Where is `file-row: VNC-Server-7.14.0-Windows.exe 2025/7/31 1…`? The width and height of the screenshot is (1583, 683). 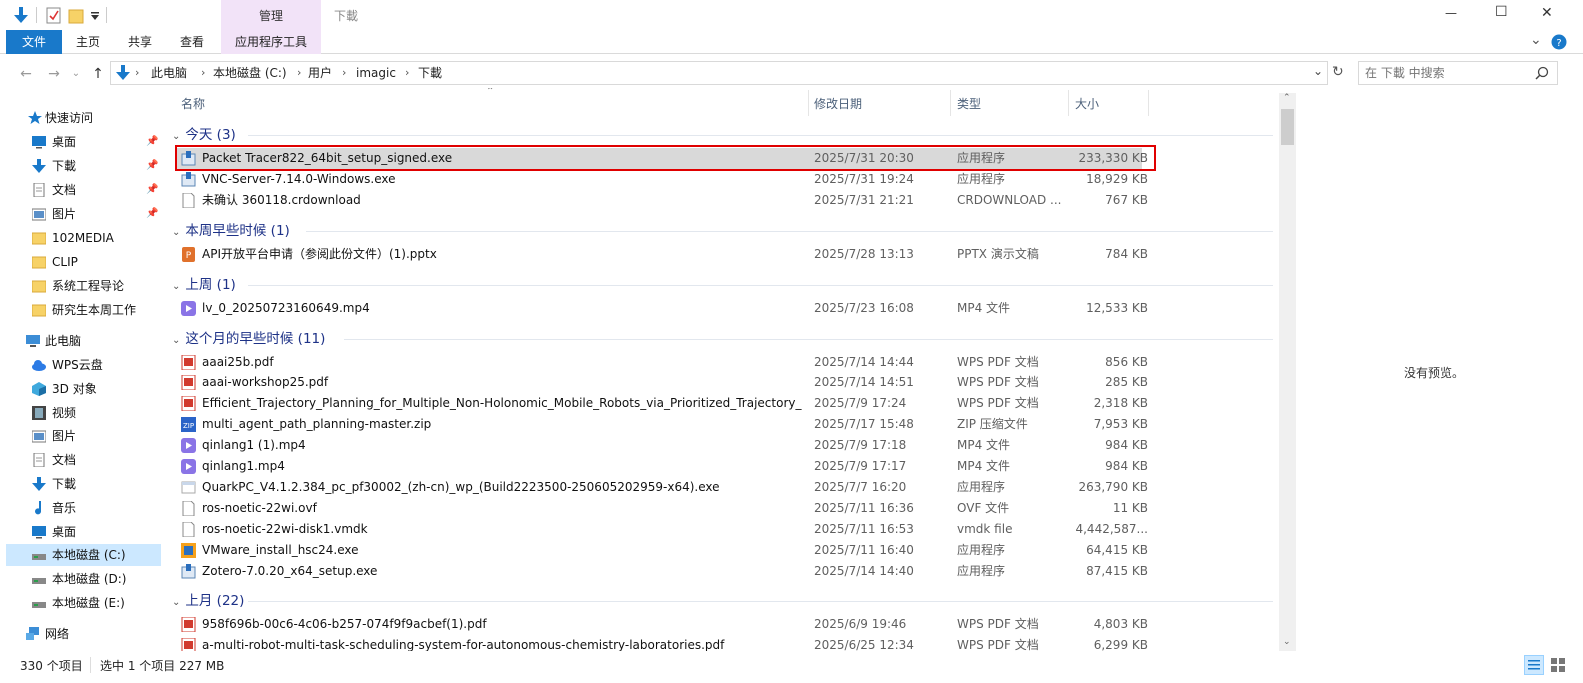 file-row: VNC-Server-7.14.0-Windows.exe 2025/7/31 1… is located at coordinates (662, 179).